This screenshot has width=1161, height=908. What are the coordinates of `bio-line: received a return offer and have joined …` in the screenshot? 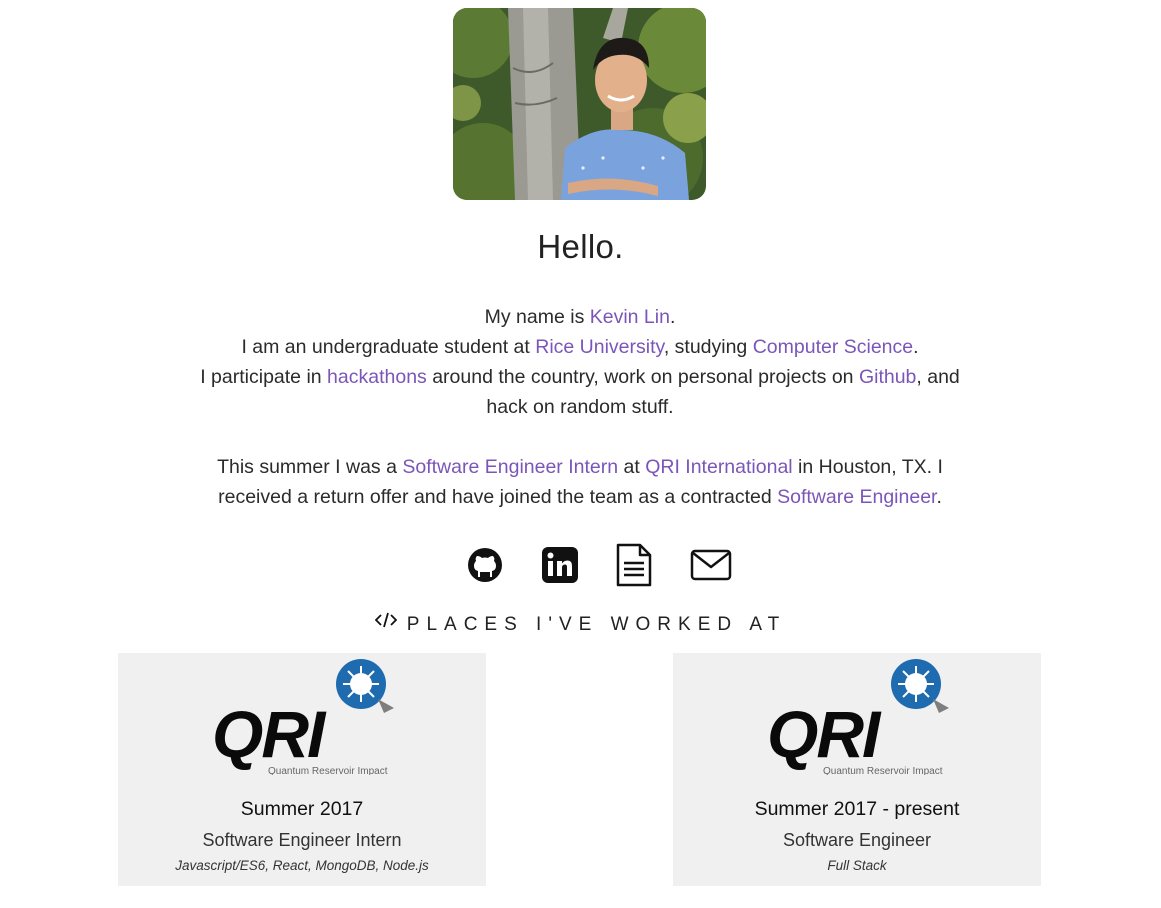 It's located at (580, 497).